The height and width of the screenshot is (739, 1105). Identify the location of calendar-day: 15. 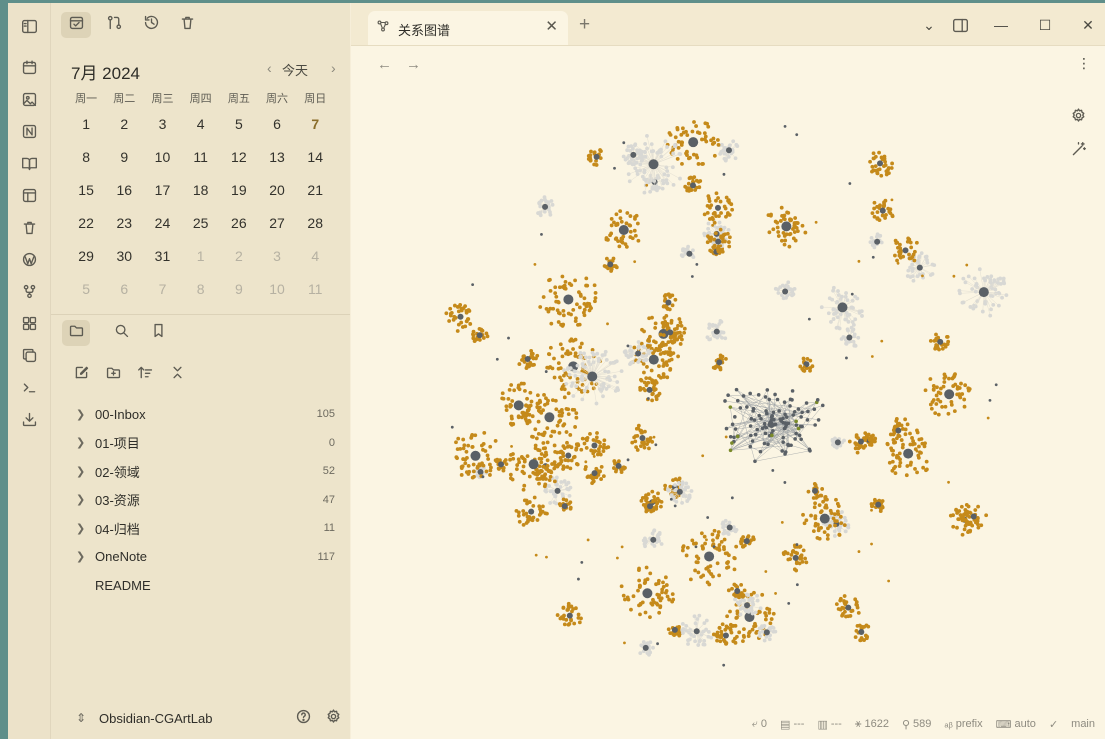
(86, 190).